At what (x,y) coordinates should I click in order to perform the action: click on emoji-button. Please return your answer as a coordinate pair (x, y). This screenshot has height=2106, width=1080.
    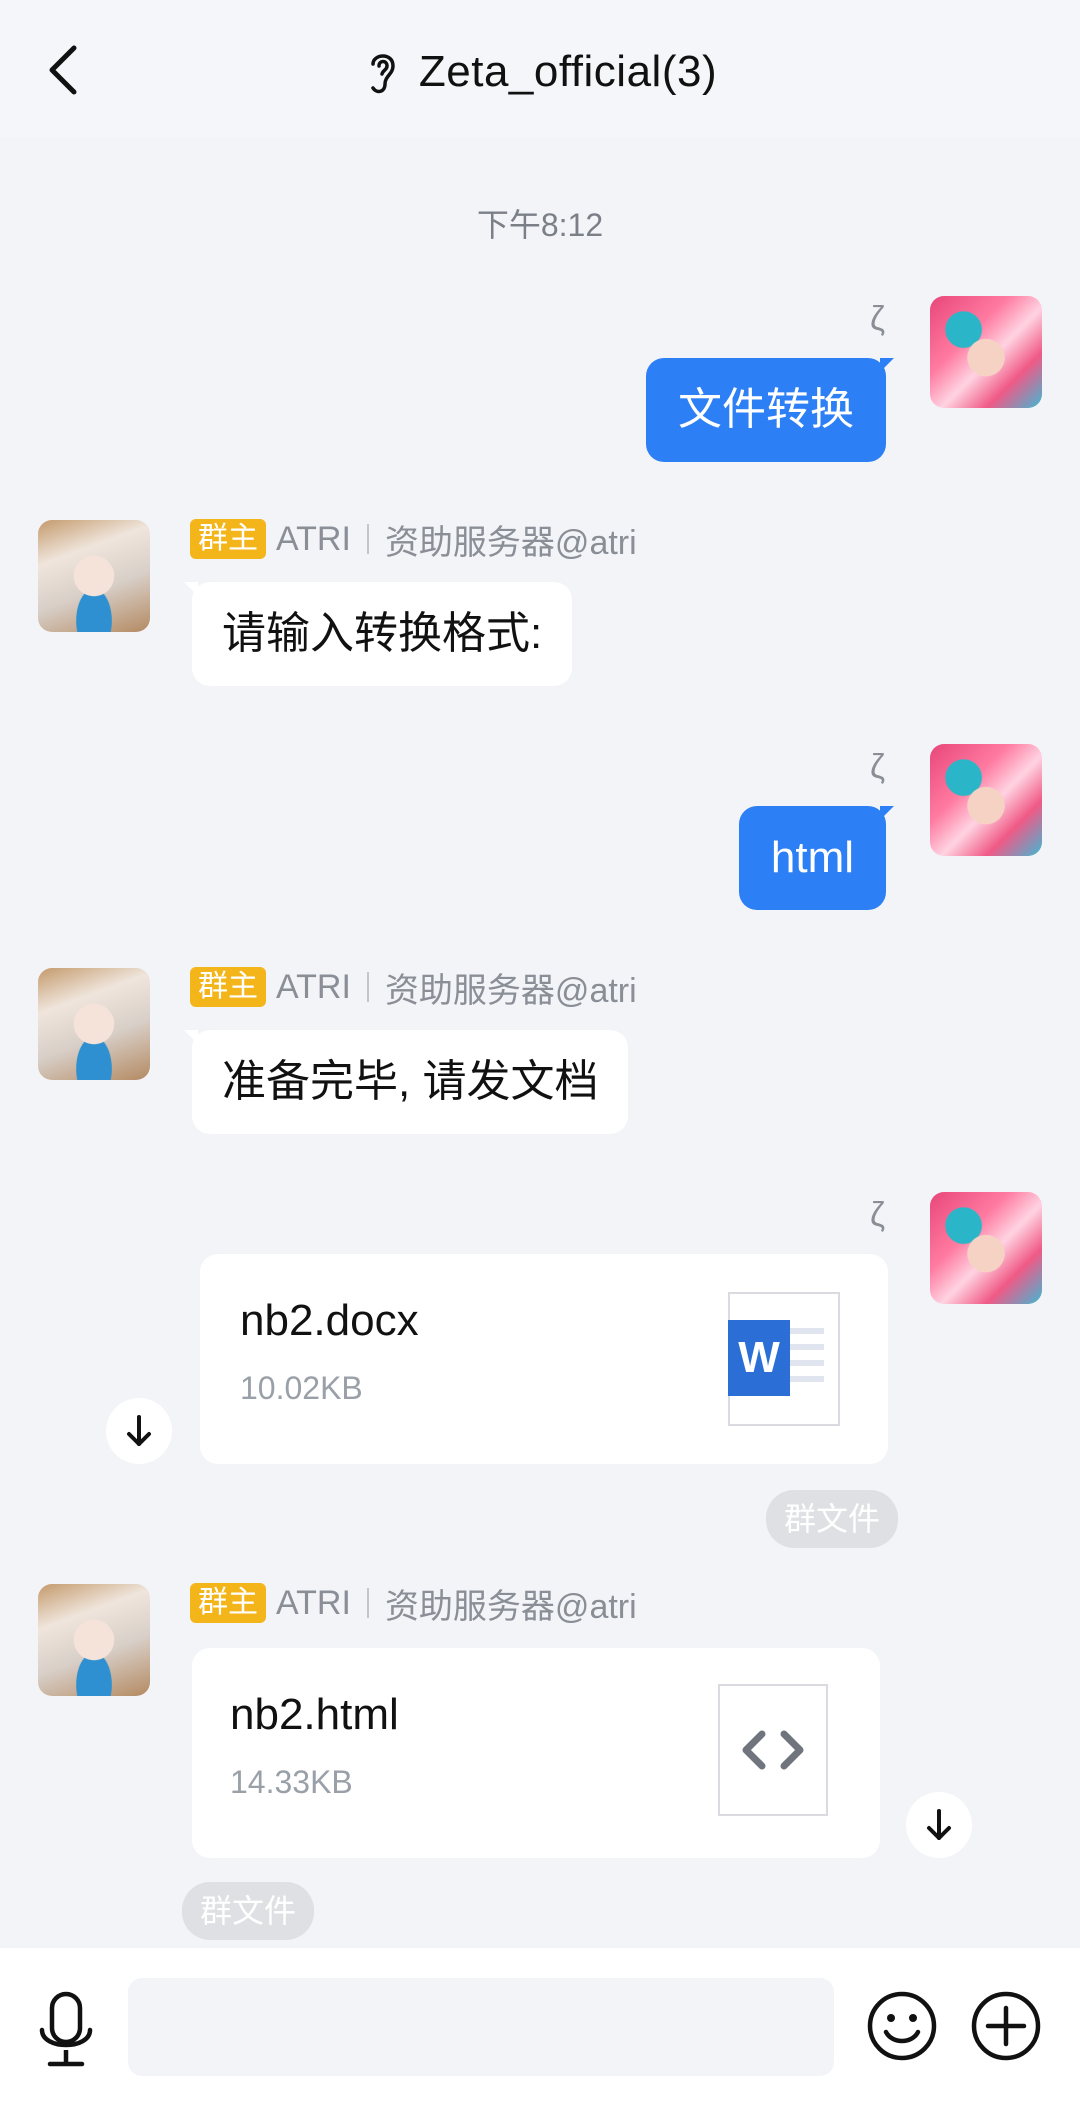
    Looking at the image, I should click on (902, 2026).